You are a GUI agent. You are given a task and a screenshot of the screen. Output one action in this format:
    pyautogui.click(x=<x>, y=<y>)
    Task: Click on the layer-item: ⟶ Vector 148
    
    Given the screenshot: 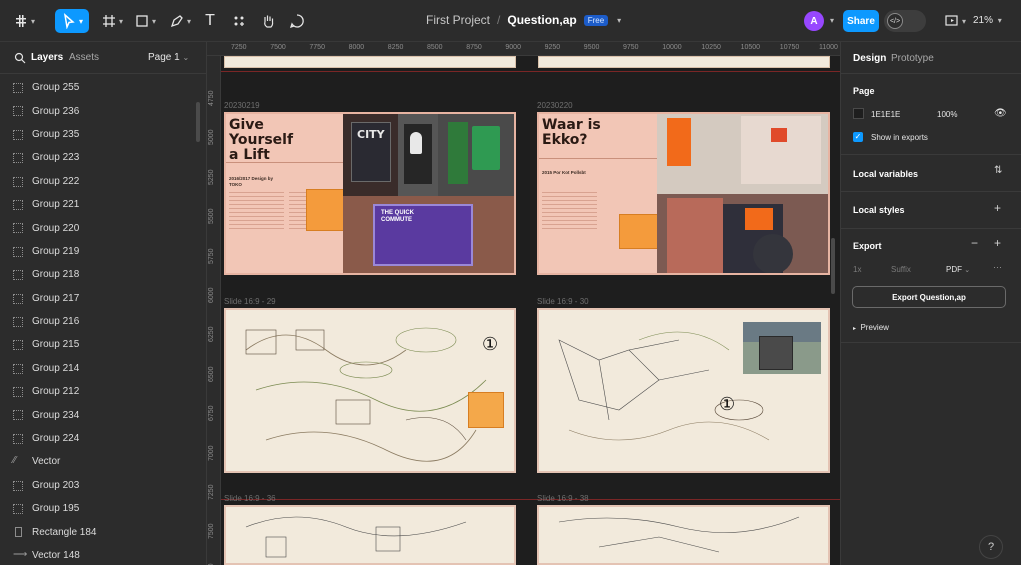 What is the action you would take?
    pyautogui.click(x=96, y=554)
    